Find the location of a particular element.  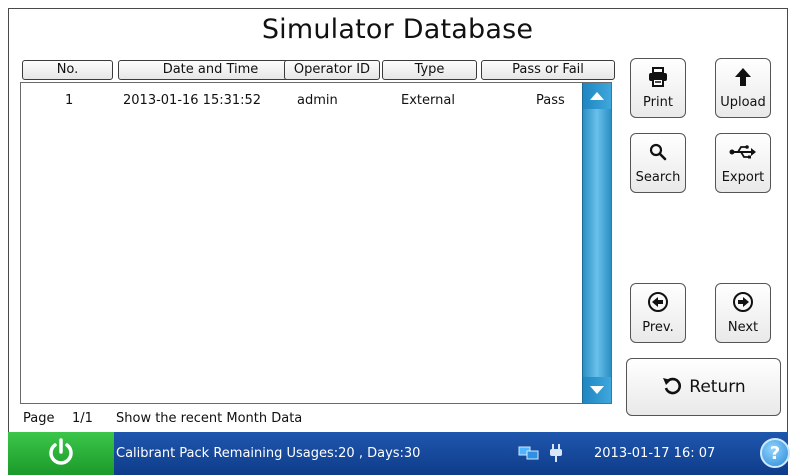

power-button is located at coordinates (61, 453).